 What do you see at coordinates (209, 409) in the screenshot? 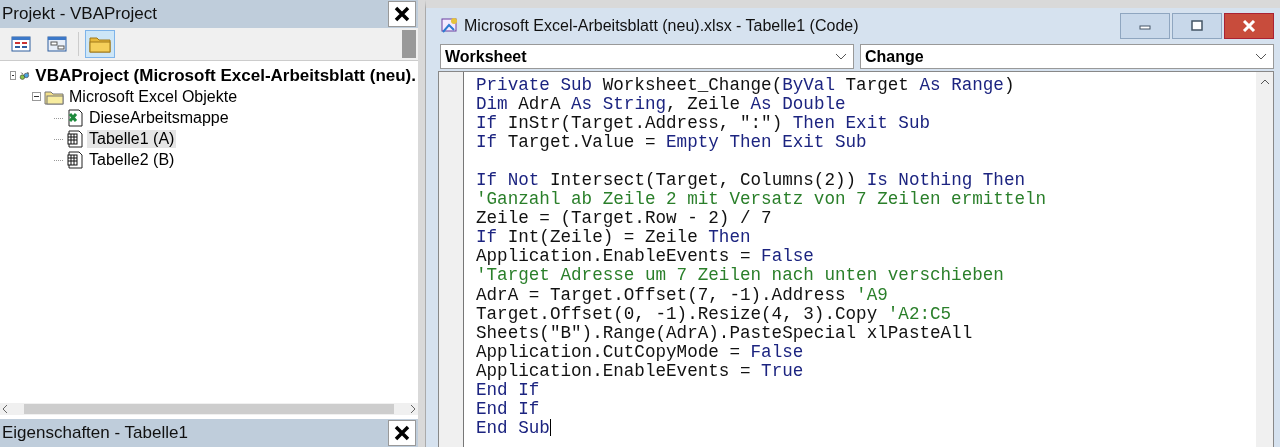
I see `horizontal-scrollbar` at bounding box center [209, 409].